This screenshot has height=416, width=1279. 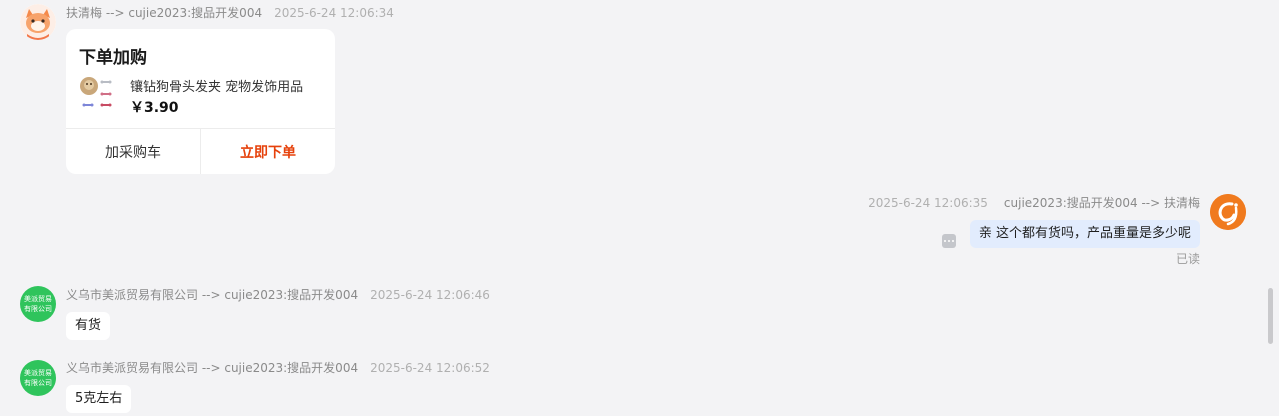 I want to click on order-now-button: 立即下单, so click(x=268, y=151).